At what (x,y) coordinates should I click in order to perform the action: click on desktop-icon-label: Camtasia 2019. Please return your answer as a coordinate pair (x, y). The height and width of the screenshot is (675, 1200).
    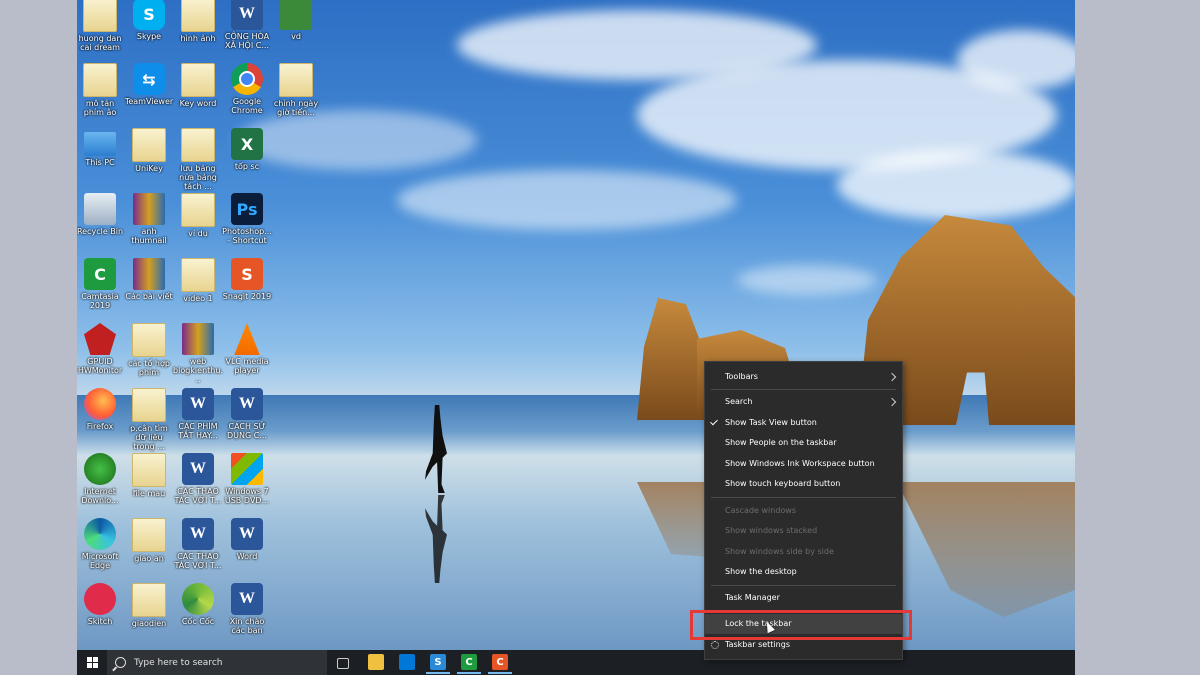
    Looking at the image, I should click on (100, 301).